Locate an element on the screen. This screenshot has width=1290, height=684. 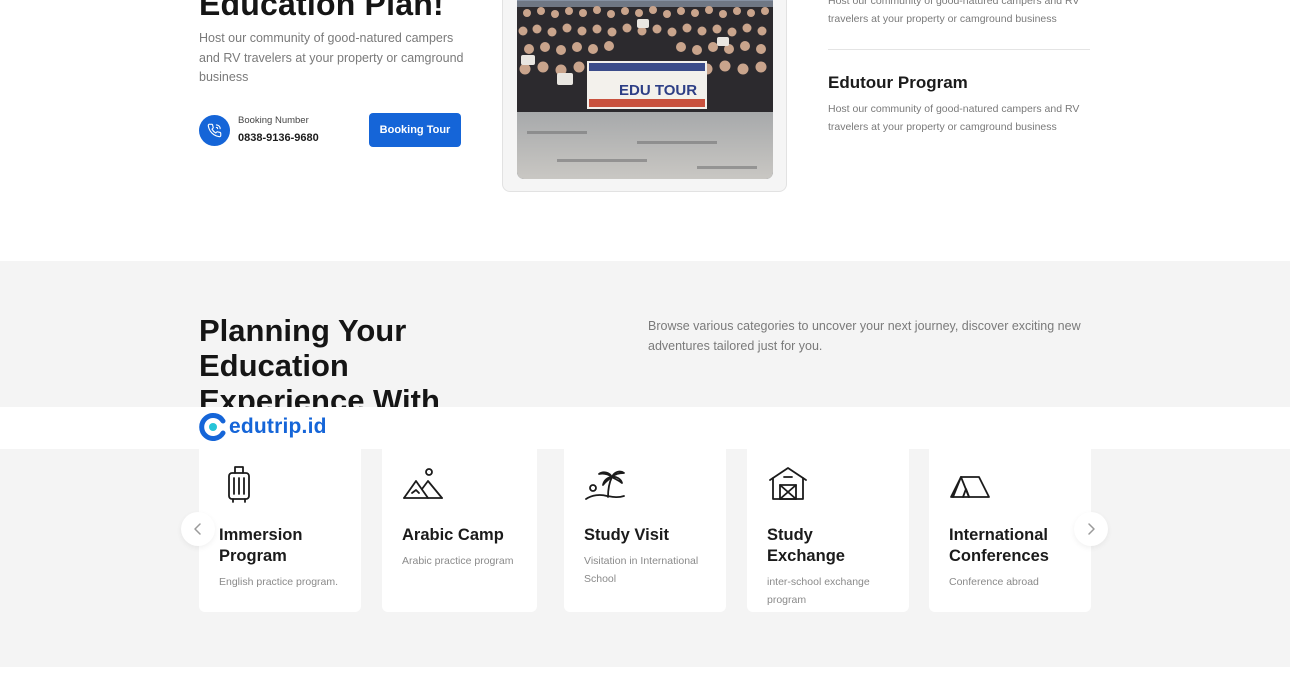
photo-card: EDU TOUR is located at coordinates (644, 96).